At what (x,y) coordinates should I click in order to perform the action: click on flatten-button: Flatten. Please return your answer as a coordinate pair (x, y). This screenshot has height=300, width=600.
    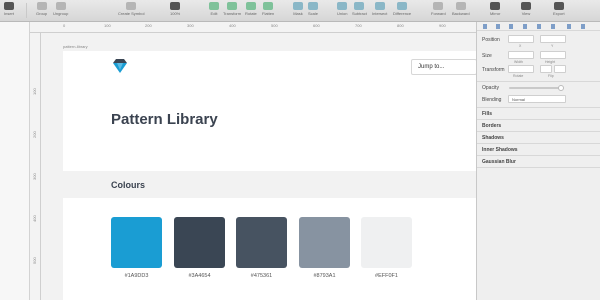
    Looking at the image, I should click on (268, 9).